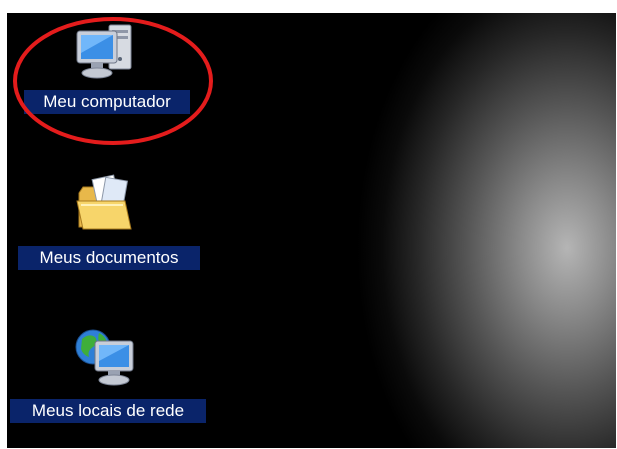 Image resolution: width=617 pixels, height=449 pixels. I want to click on my-computer-icon, so click(104, 51).